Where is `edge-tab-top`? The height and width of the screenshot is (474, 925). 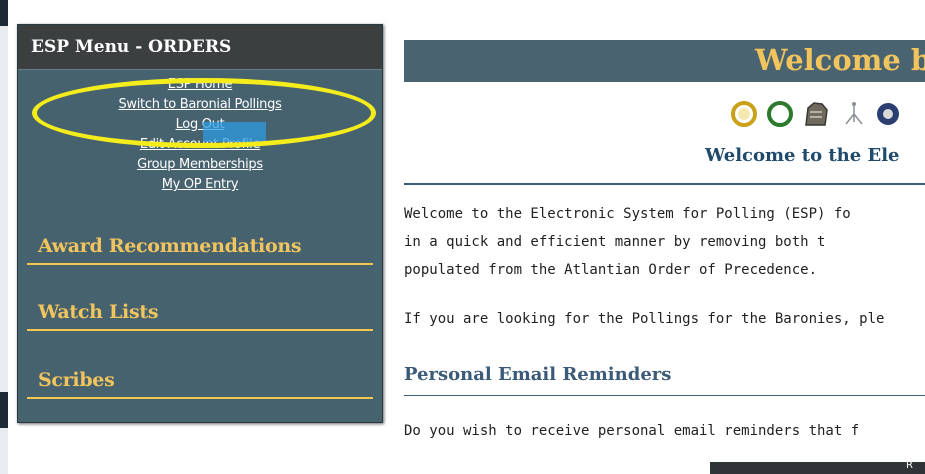
edge-tab-top is located at coordinates (4, 13).